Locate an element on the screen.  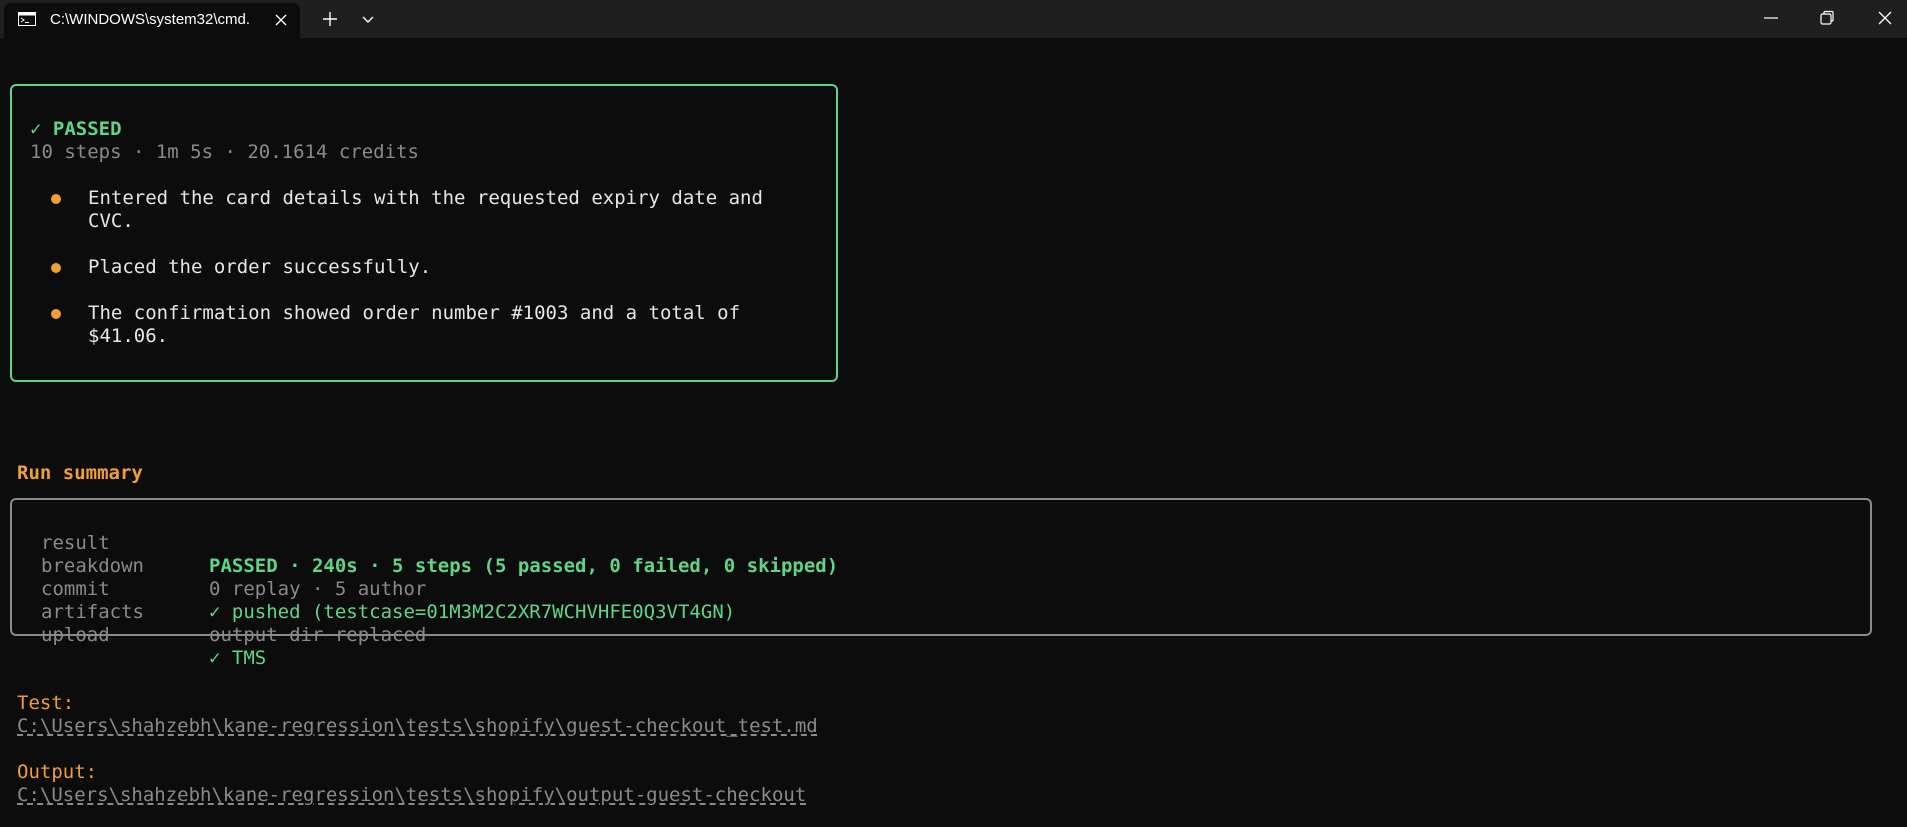
summary-value: ✓ TMS is located at coordinates (238, 658).